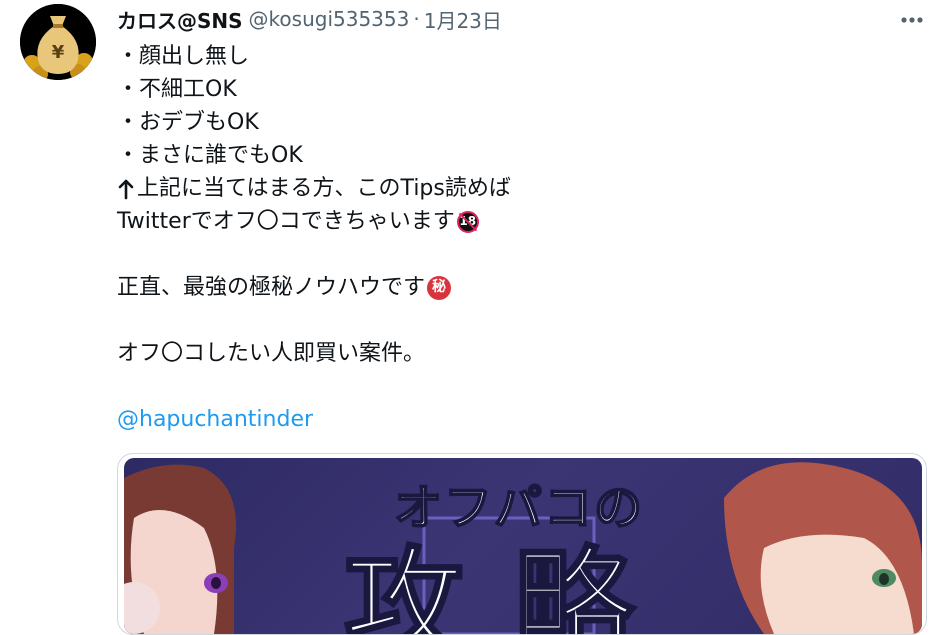 This screenshot has height=635, width=949. Describe the element at coordinates (517, 221) in the screenshot. I see `tweet-line: Twitterでオフ〇コできちゃいます 18` at that location.